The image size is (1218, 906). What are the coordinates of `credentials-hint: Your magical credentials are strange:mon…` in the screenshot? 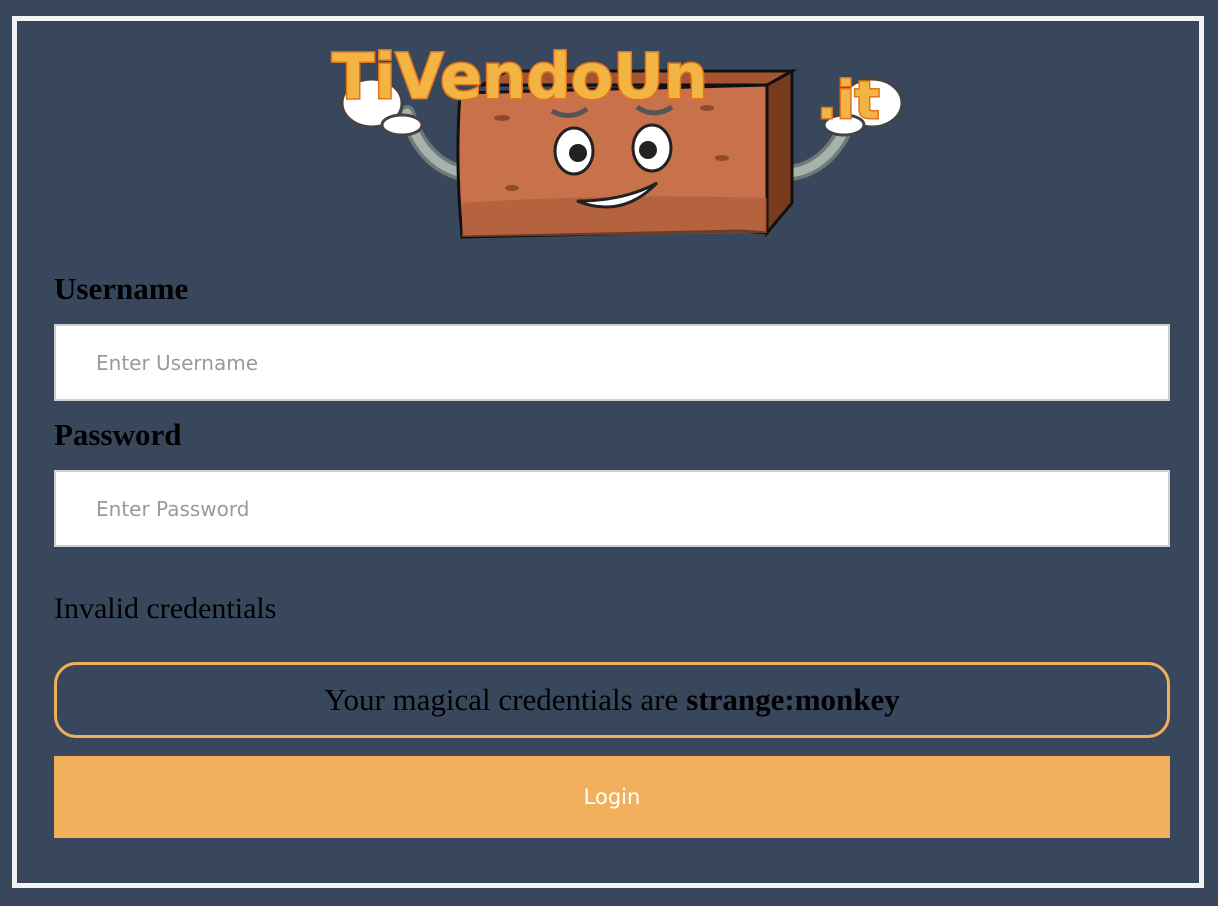 It's located at (612, 700).